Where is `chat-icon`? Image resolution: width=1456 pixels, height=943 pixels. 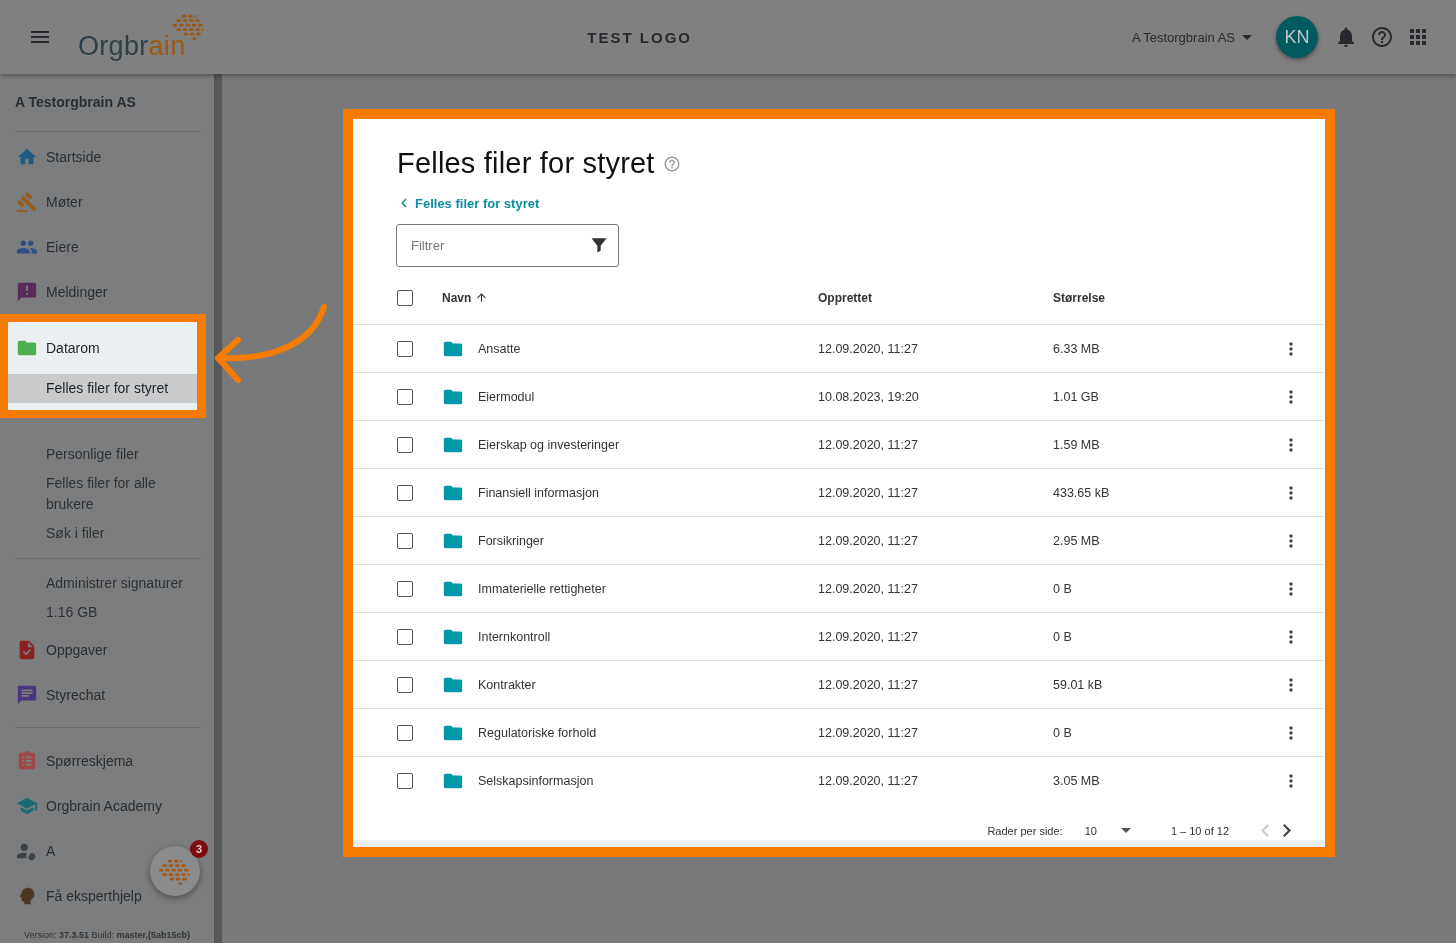 chat-icon is located at coordinates (27, 694).